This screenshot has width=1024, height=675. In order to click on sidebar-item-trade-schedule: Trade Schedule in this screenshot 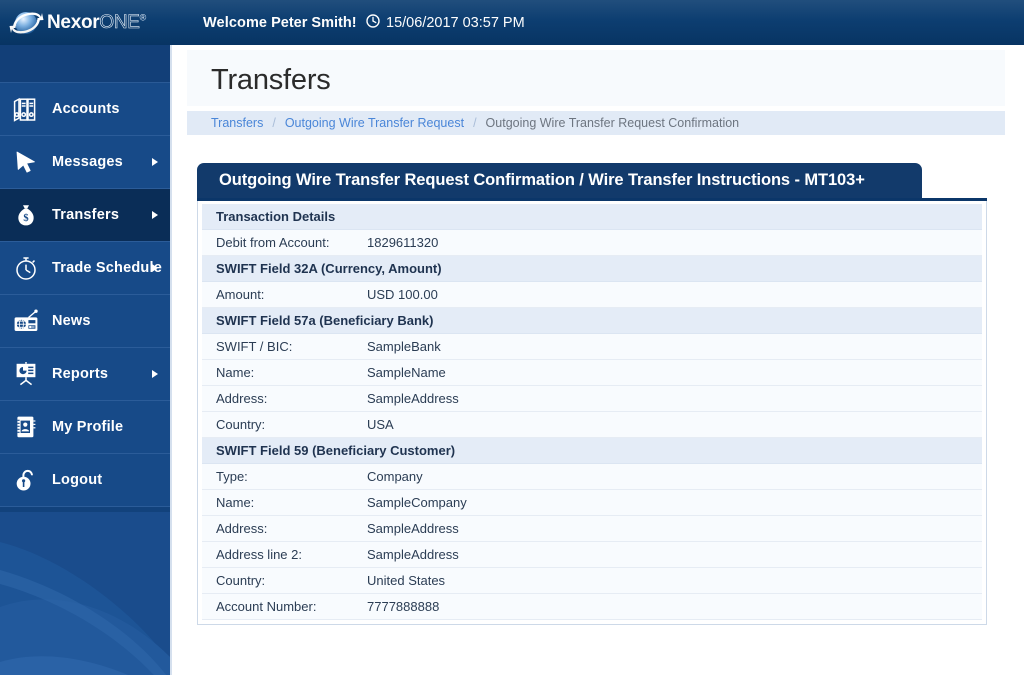, I will do `click(85, 268)`.